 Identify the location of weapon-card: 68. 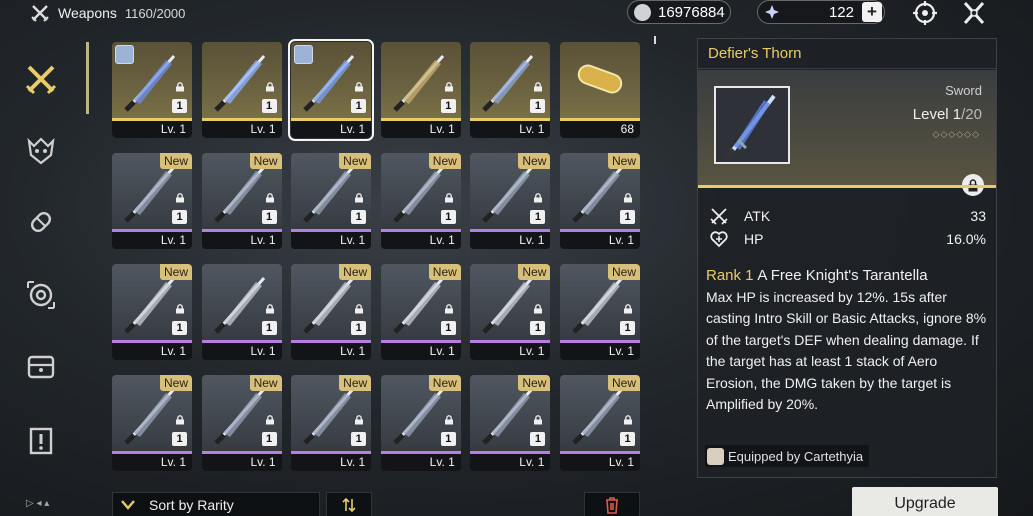
(600, 90).